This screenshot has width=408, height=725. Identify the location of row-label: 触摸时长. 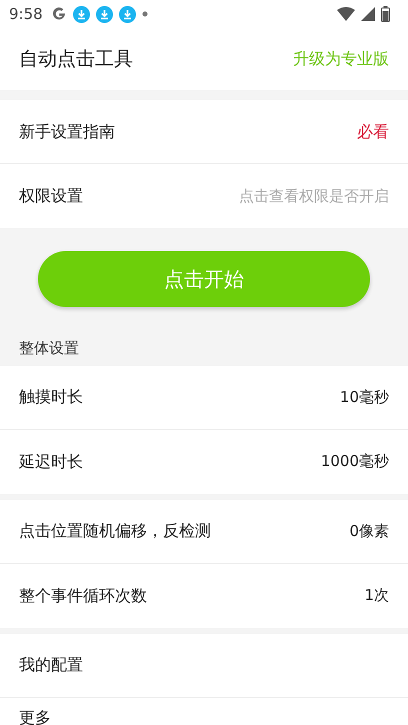
(51, 397).